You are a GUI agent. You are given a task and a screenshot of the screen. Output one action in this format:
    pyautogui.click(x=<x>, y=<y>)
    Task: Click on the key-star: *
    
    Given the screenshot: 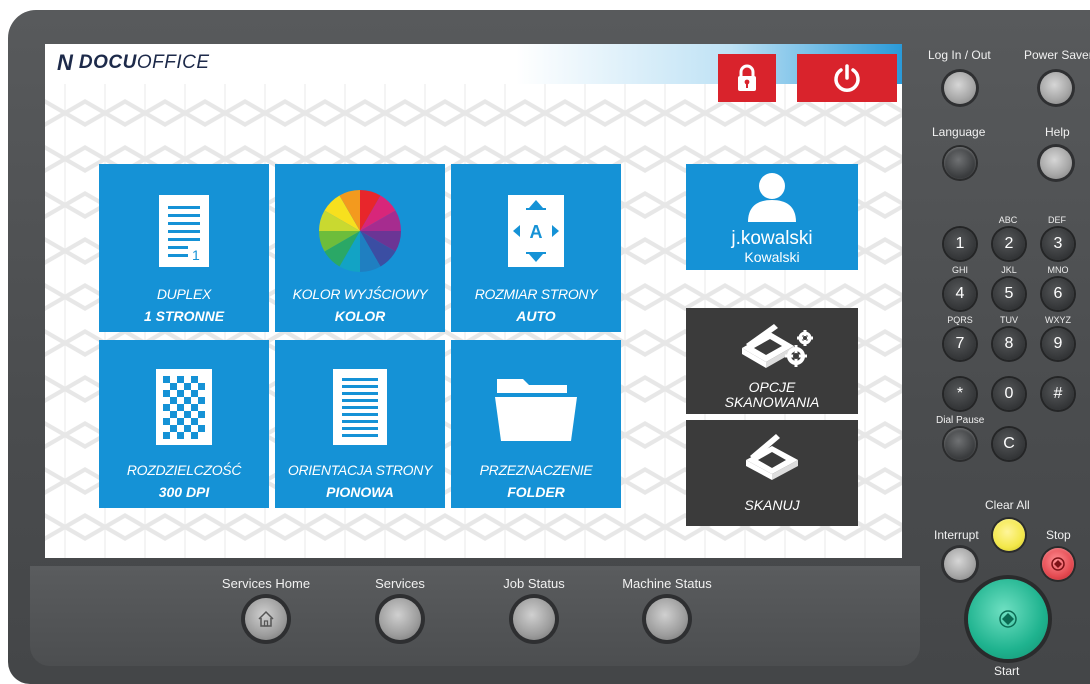 What is the action you would take?
    pyautogui.click(x=960, y=394)
    